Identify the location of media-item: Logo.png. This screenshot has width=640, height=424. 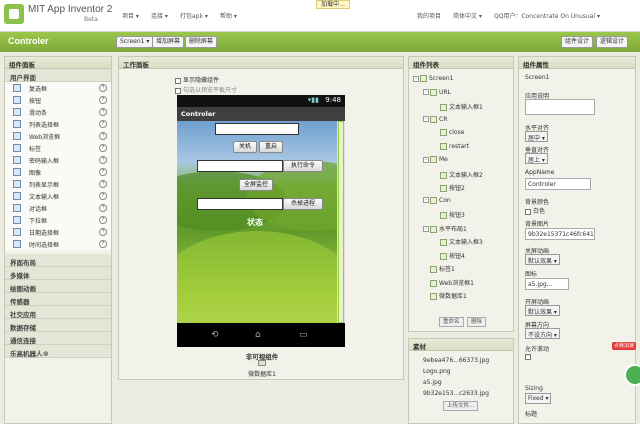
(437, 371).